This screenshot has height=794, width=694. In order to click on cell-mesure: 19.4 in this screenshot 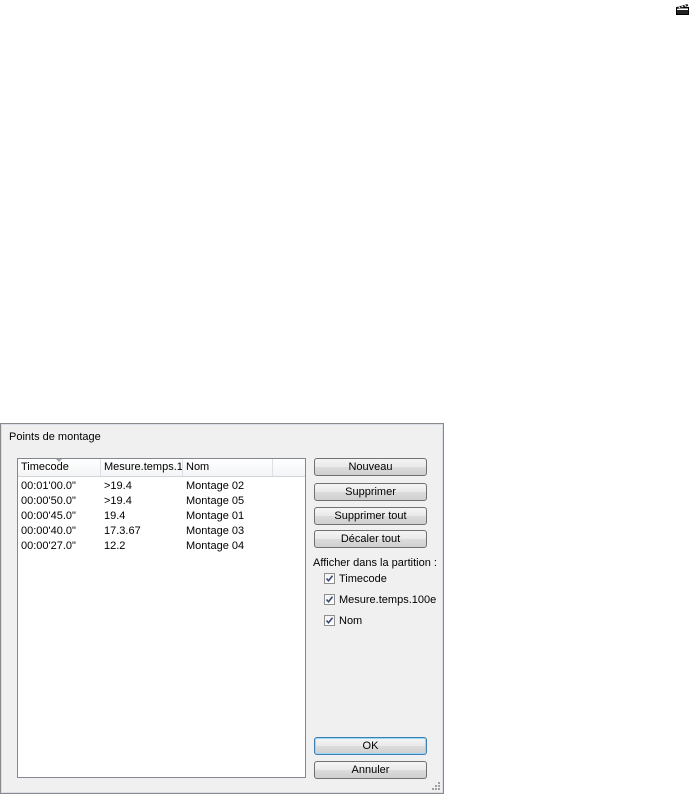, I will do `click(115, 516)`.